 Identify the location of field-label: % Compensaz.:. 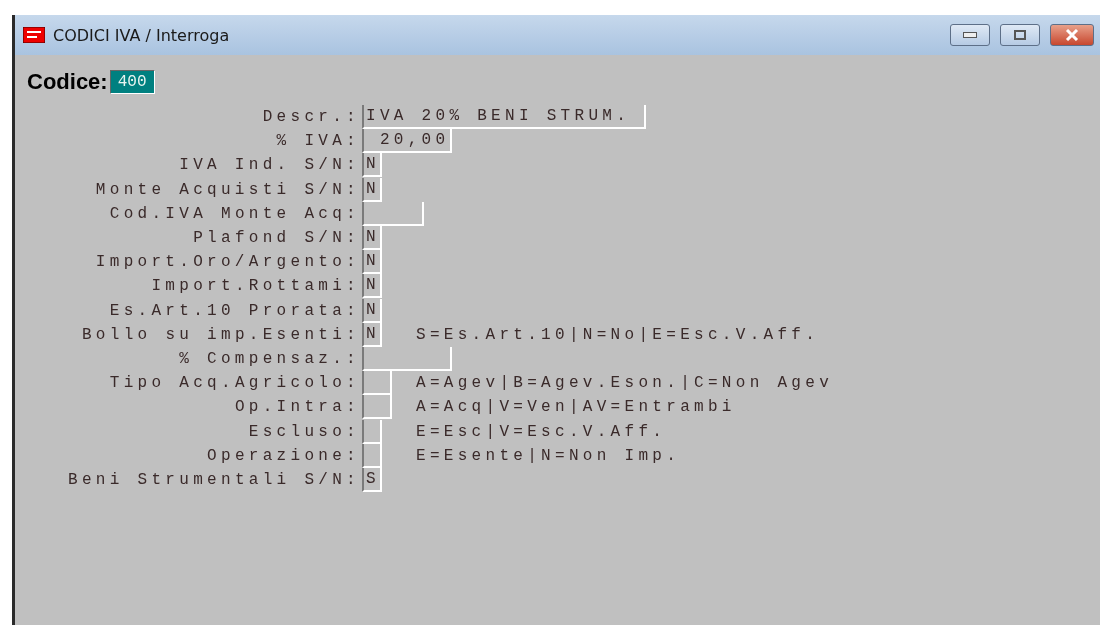
(270, 358).